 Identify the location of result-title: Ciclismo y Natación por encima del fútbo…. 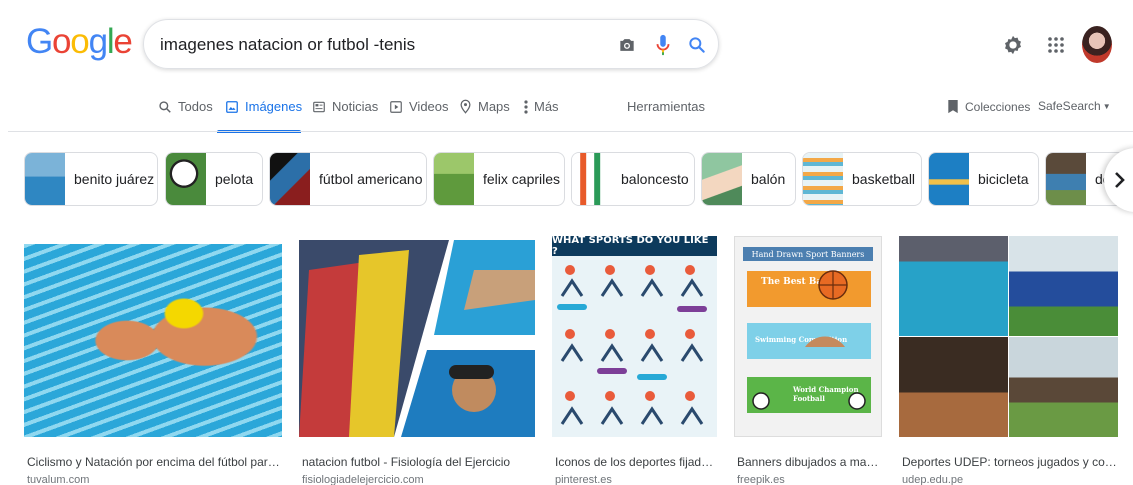
(156, 462).